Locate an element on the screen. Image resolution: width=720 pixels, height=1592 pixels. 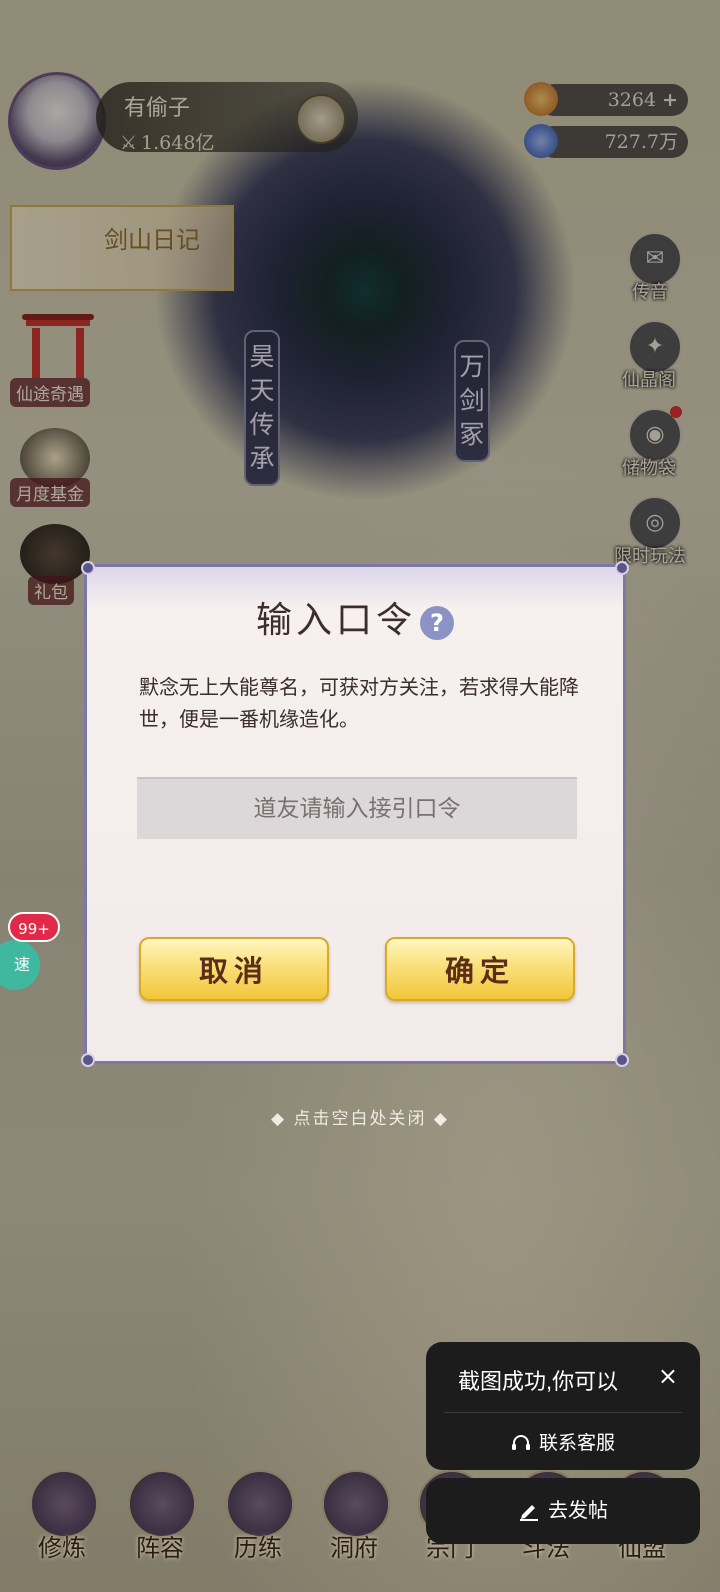
dialog-title: 输入口令? is located at coordinates (355, 617).